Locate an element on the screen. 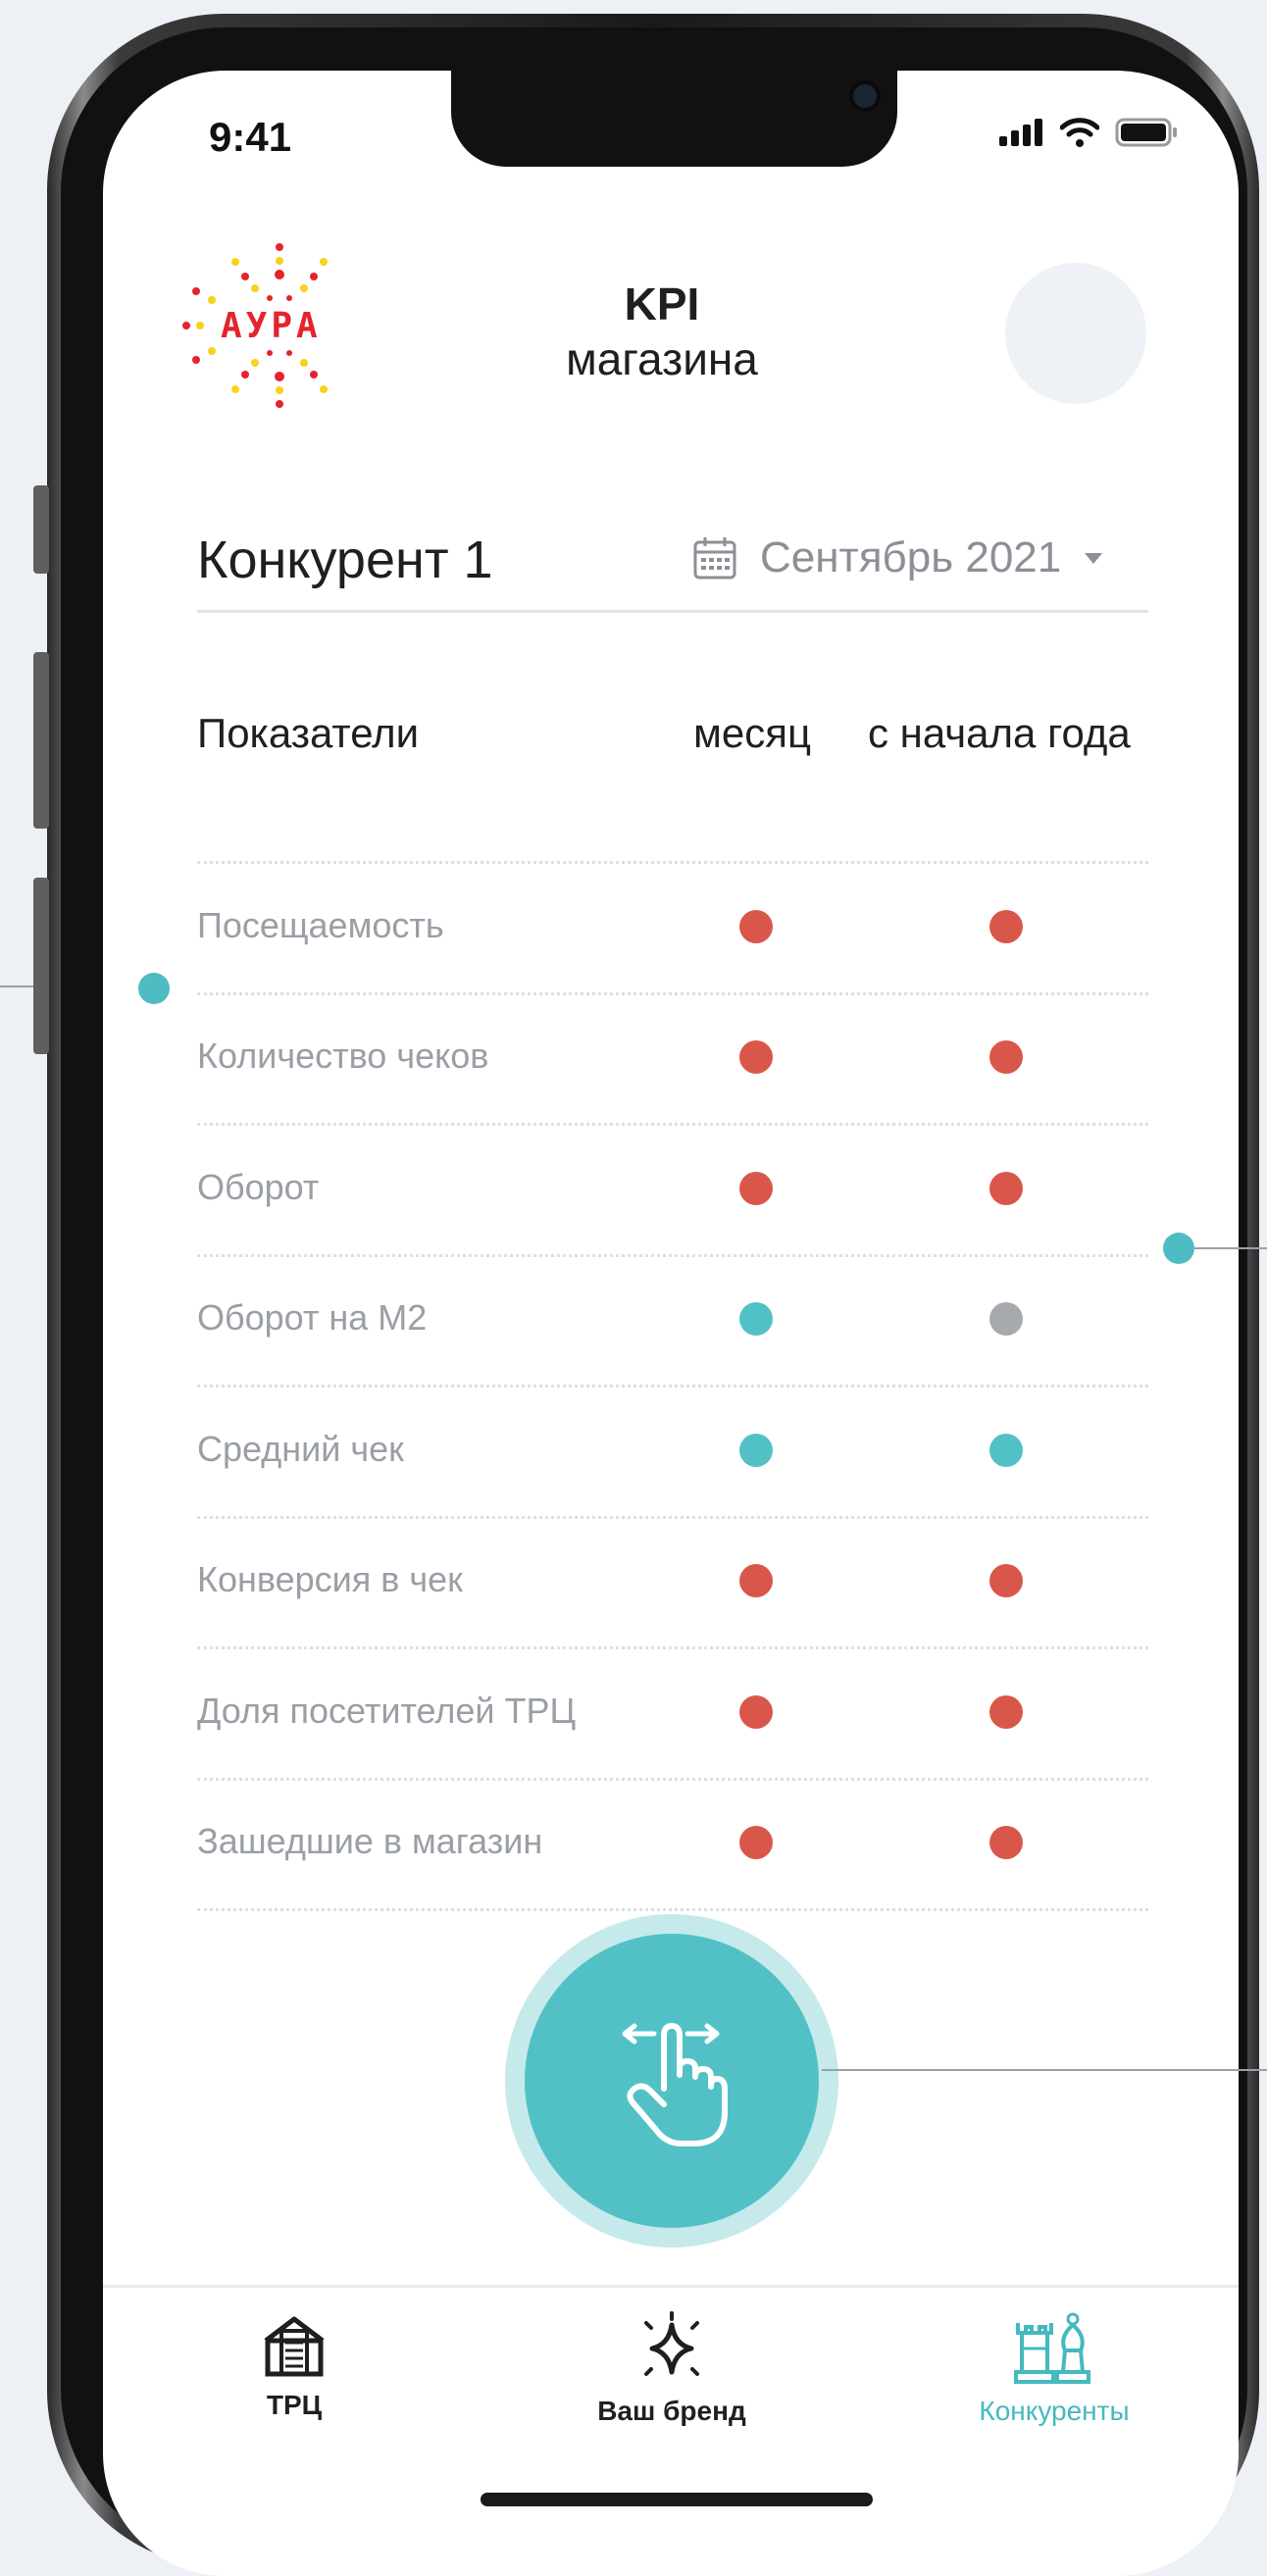  selector-divider is located at coordinates (672, 611).